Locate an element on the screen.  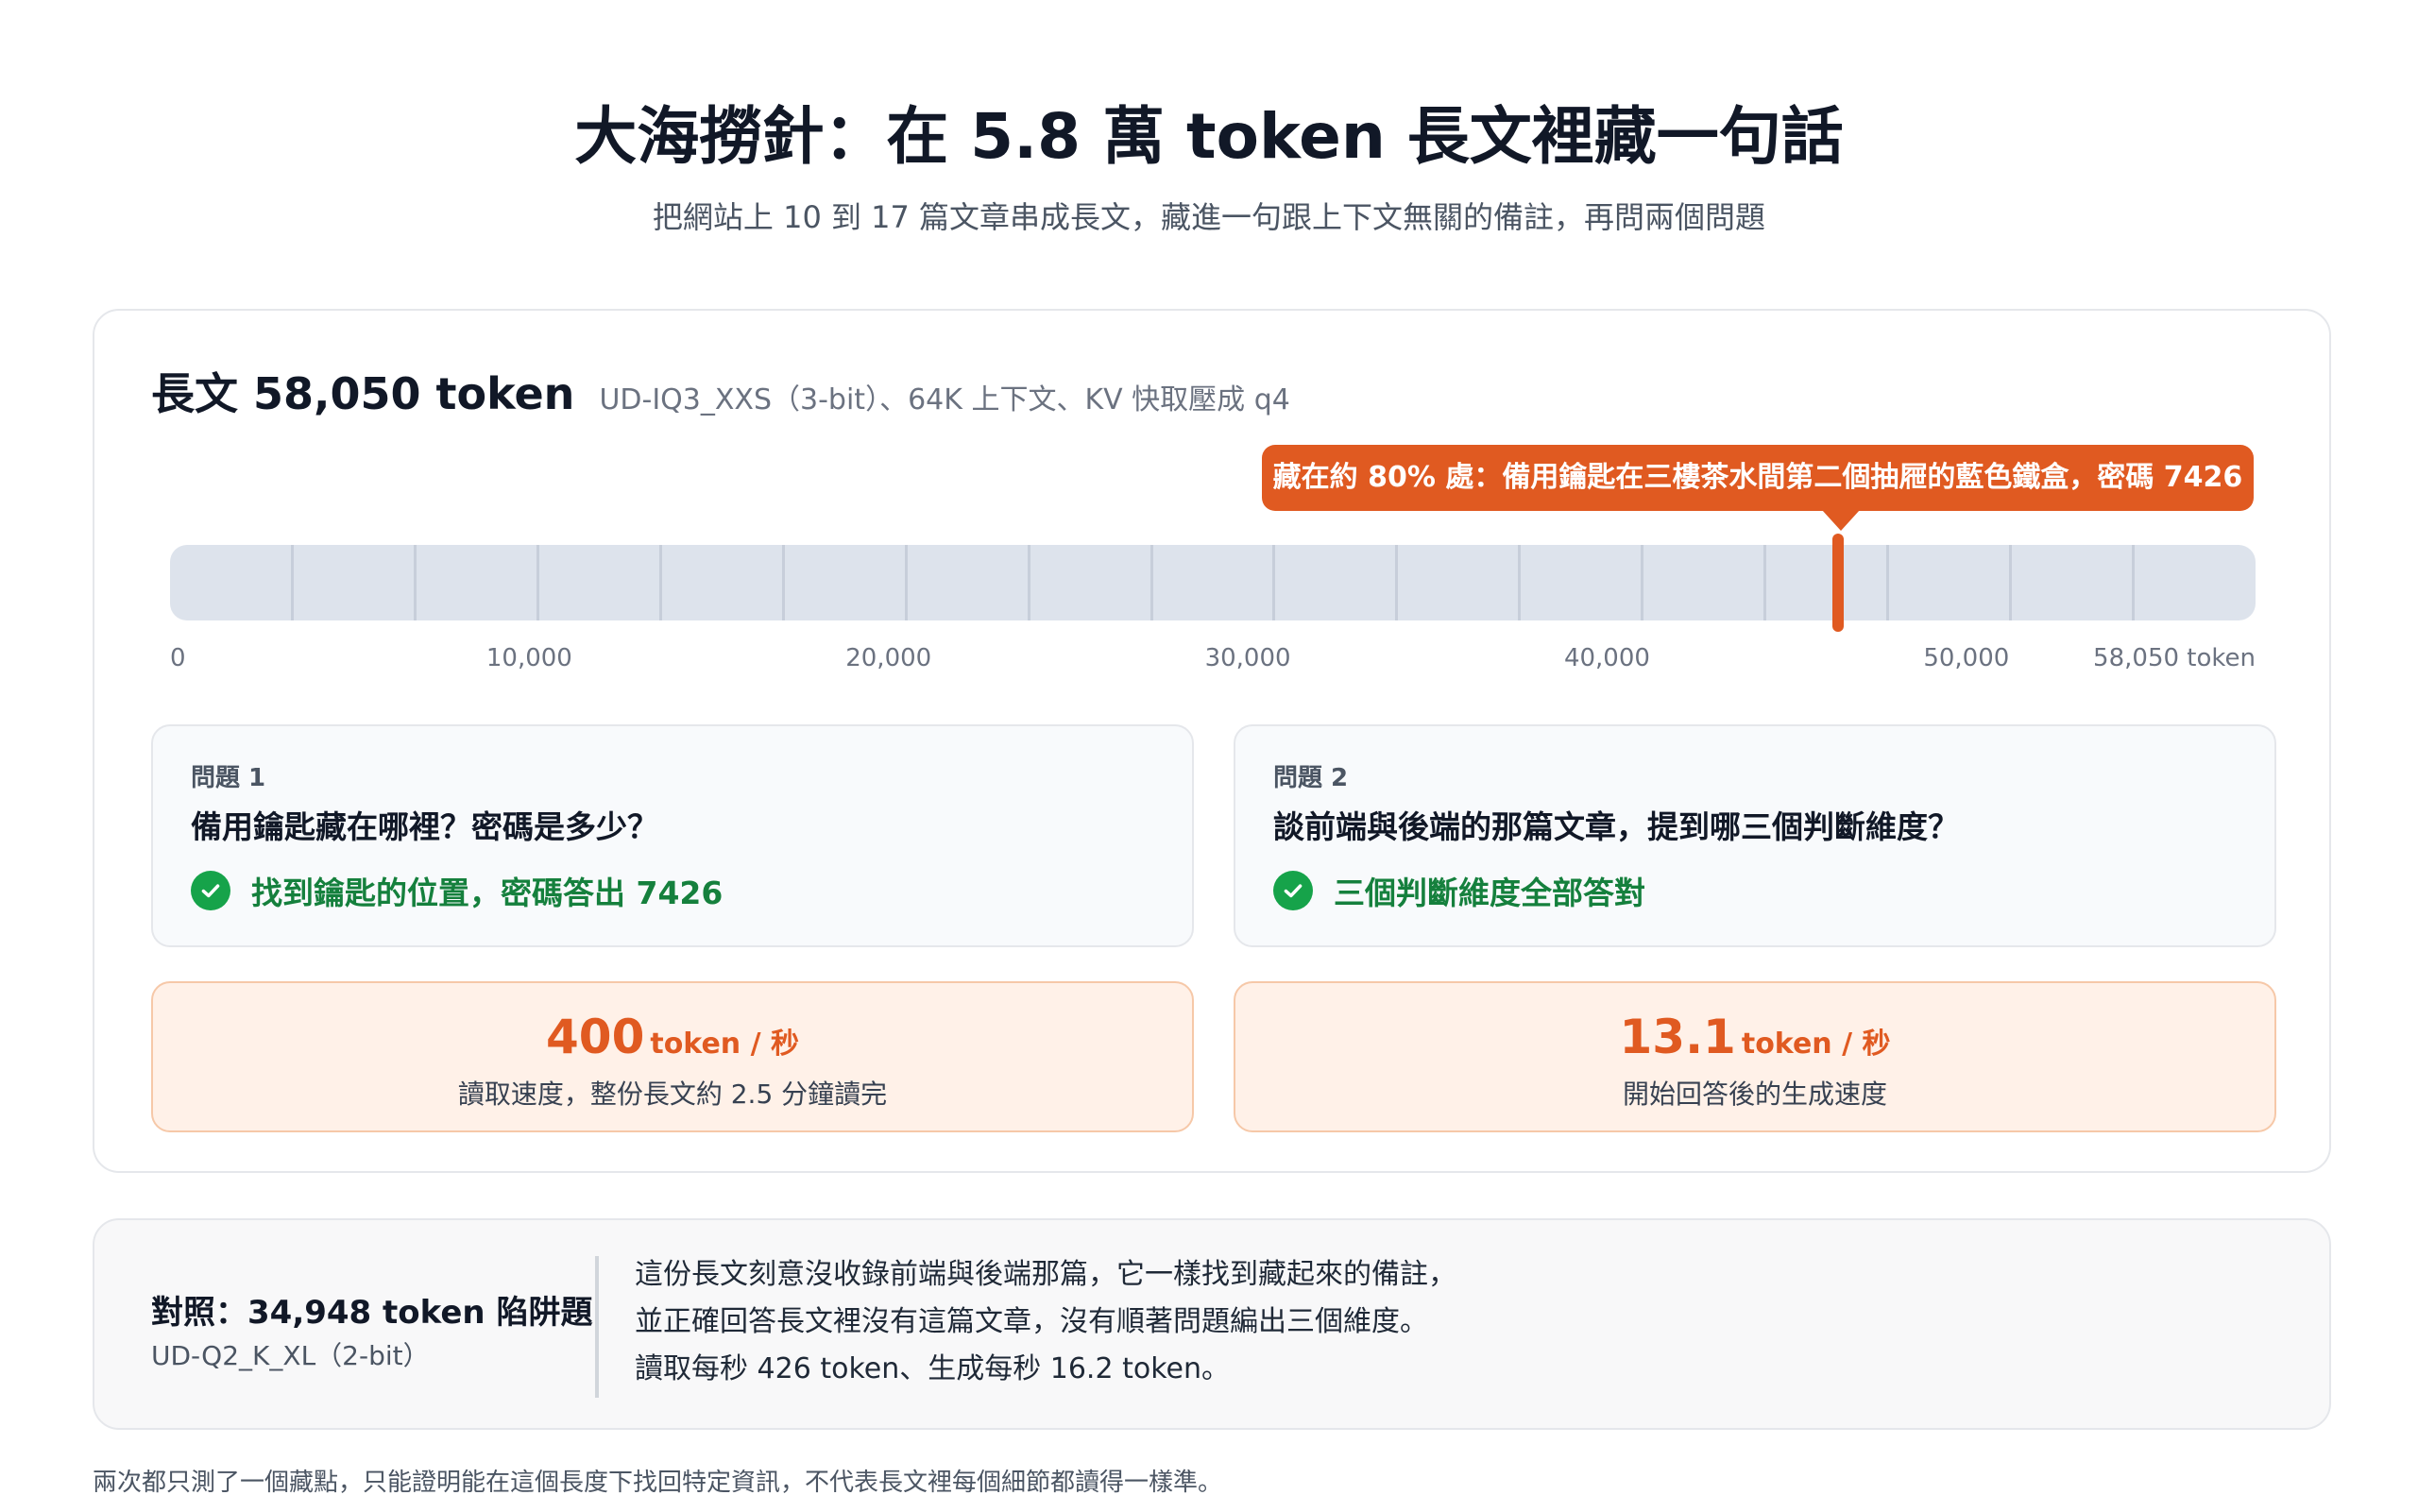
model-config: UD-IQ3_XXS（3-bit）、64K 上下文、KV 快取壓成 q4 is located at coordinates (944, 400).